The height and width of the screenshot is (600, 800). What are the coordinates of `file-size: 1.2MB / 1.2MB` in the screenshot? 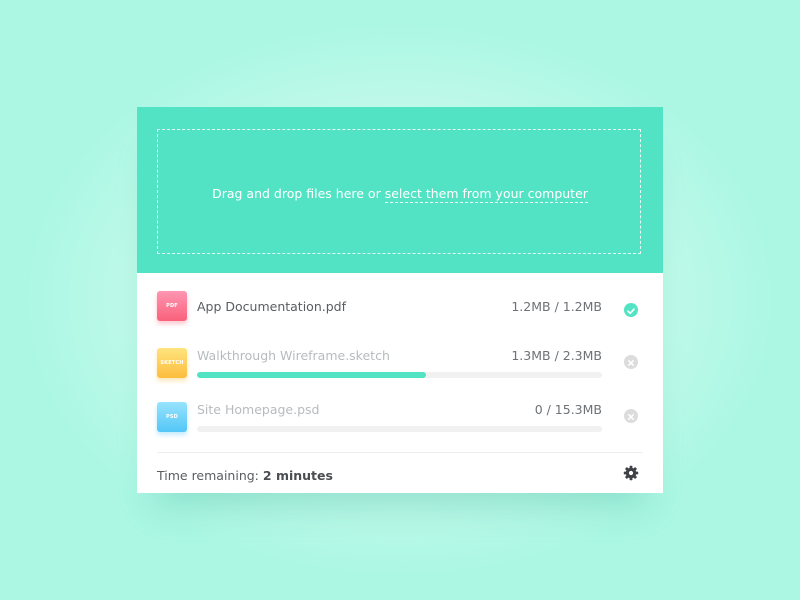 It's located at (556, 306).